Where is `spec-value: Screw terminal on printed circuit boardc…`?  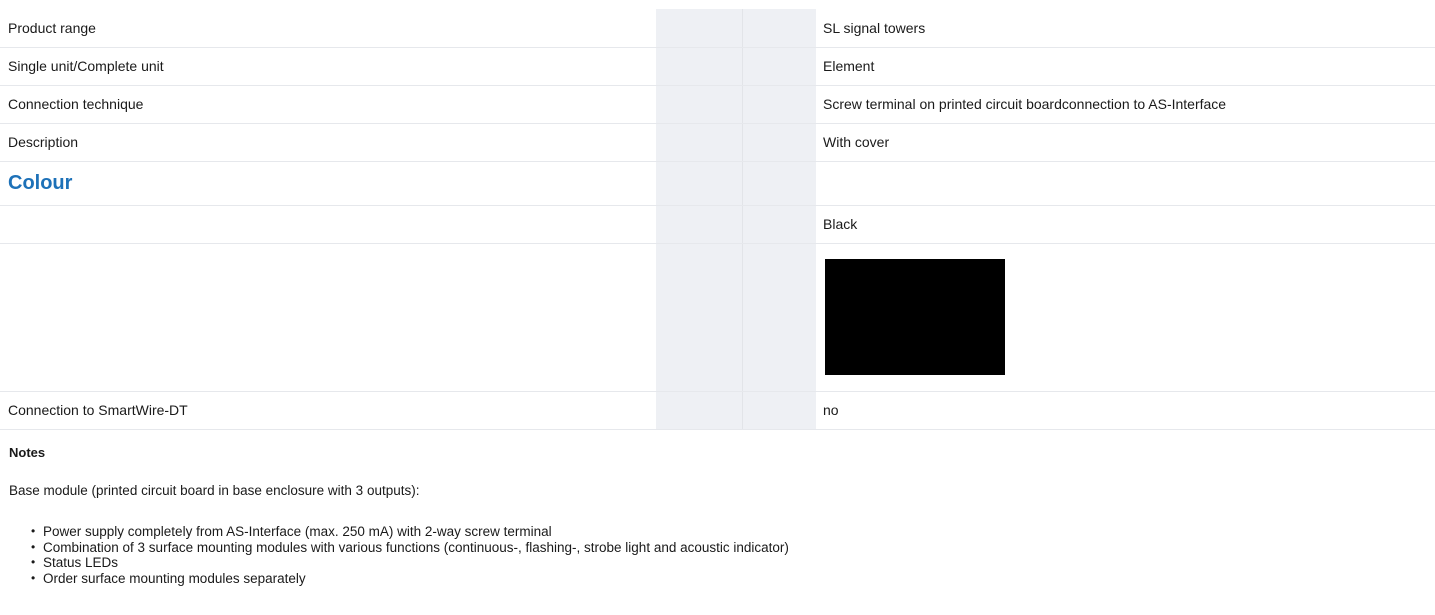
spec-value: Screw terminal on printed circuit boardc… is located at coordinates (1125, 104).